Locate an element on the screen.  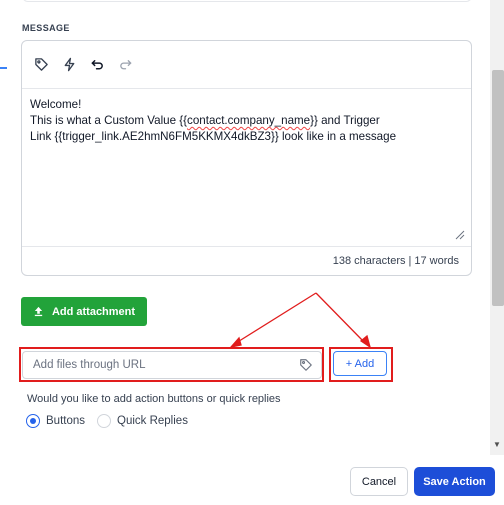
annotation-box-url-input is located at coordinates (171, 364).